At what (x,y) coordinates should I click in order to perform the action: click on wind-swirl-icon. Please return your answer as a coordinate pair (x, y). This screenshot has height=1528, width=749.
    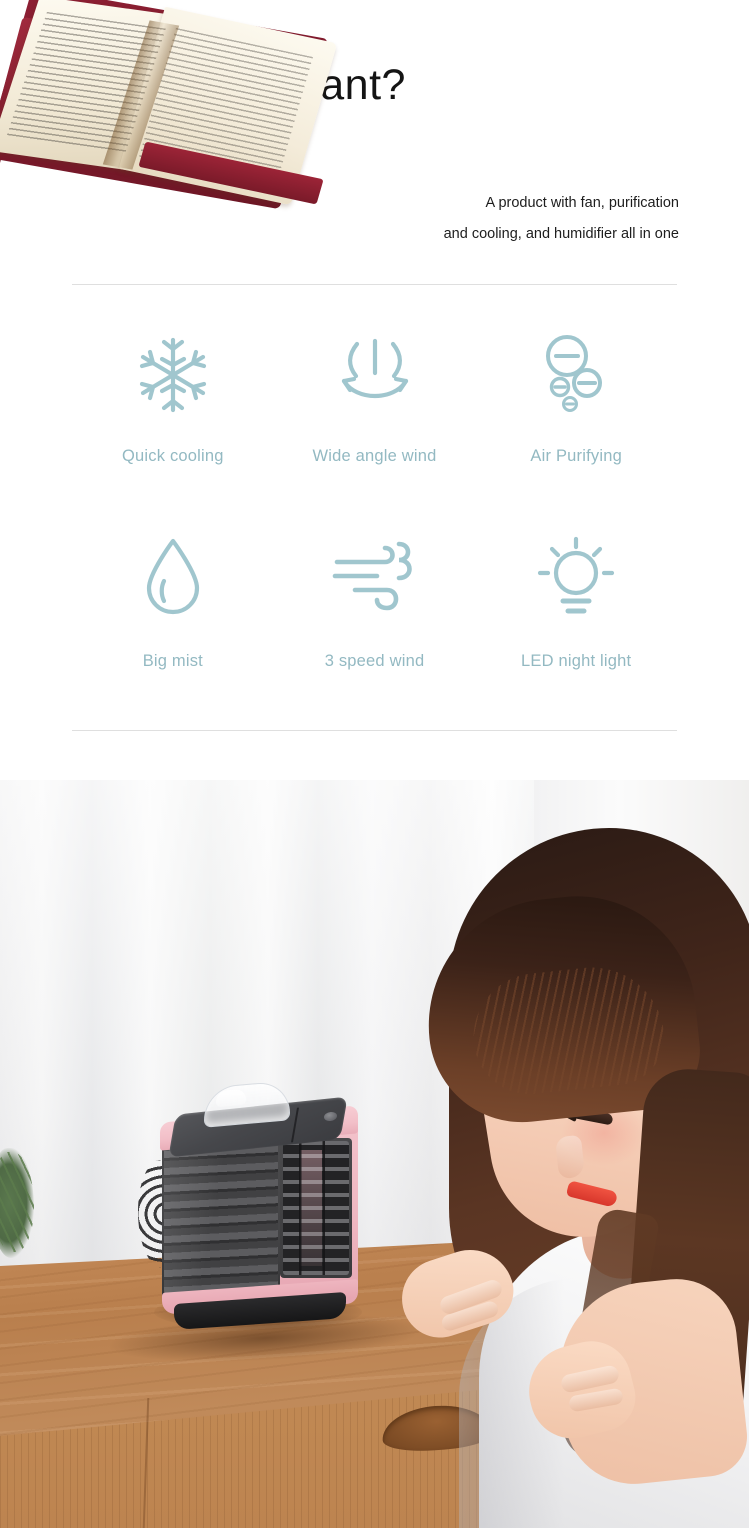
    Looking at the image, I should click on (375, 577).